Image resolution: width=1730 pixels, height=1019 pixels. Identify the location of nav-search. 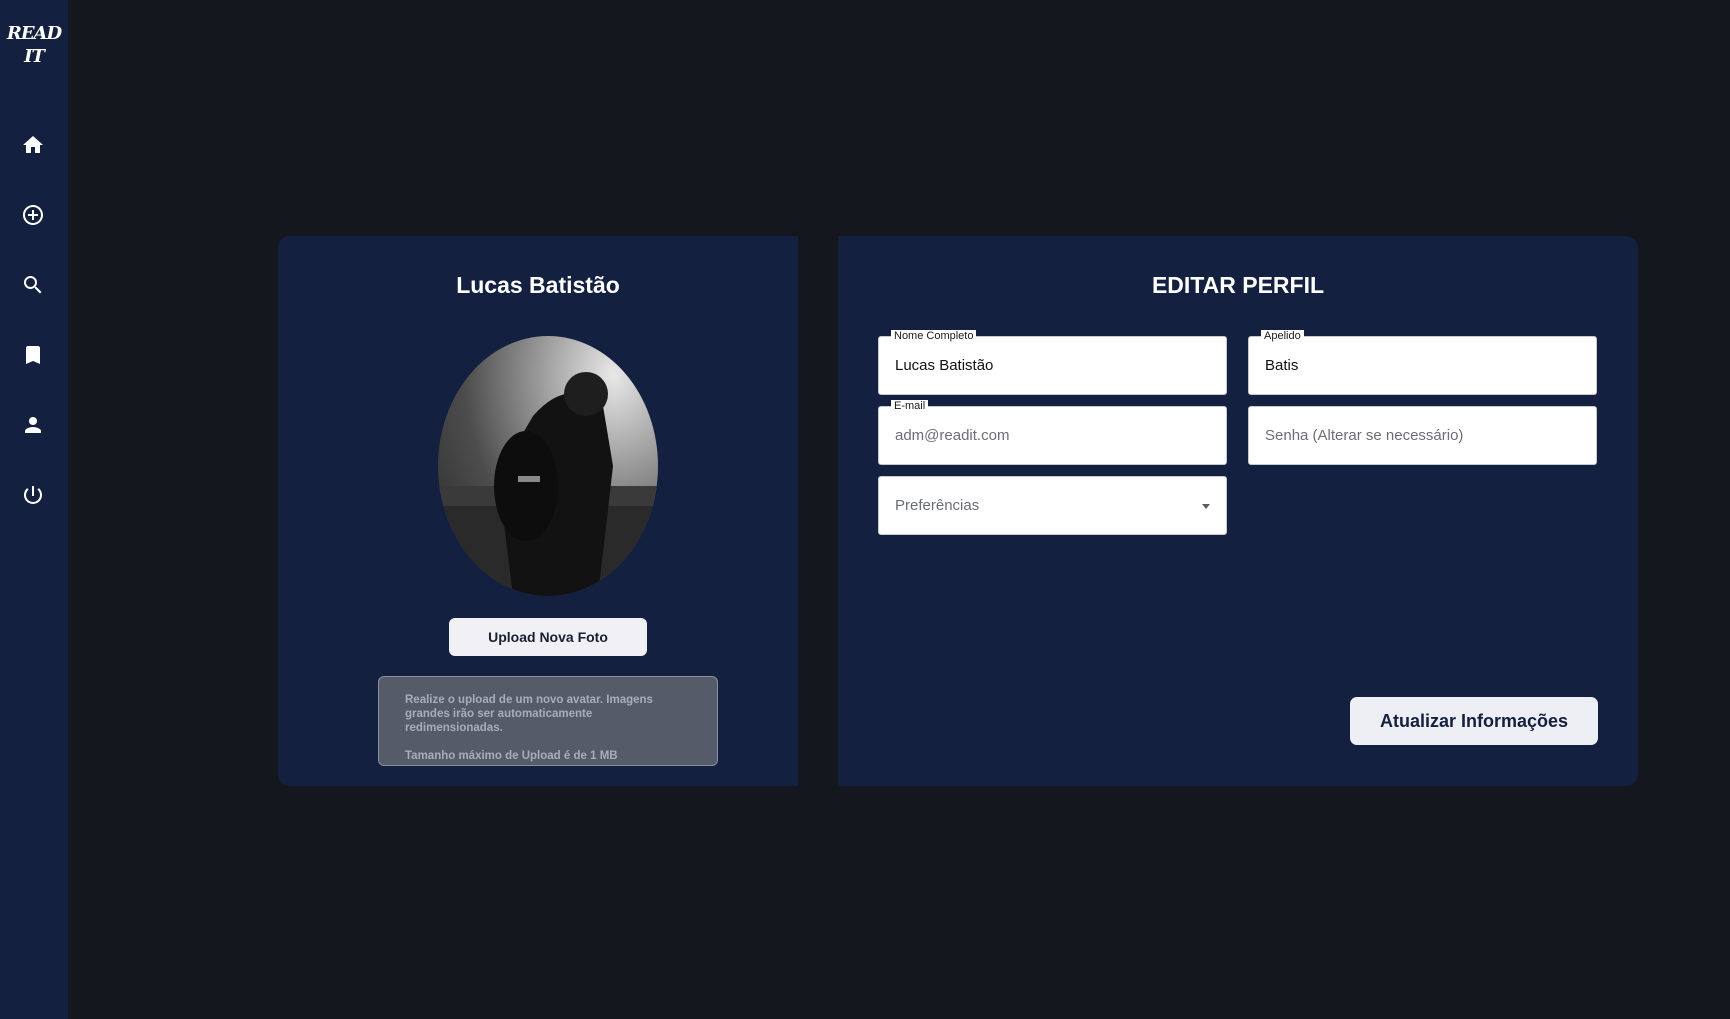
(33, 285).